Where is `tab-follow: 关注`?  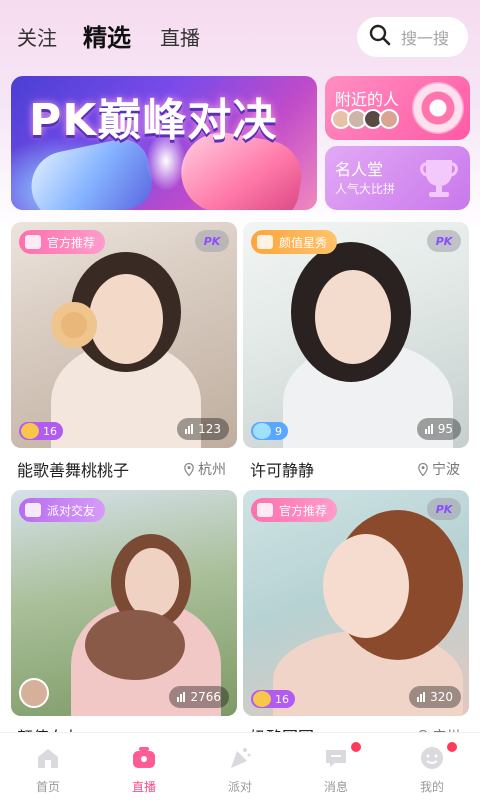
tab-follow: 关注 is located at coordinates (37, 36).